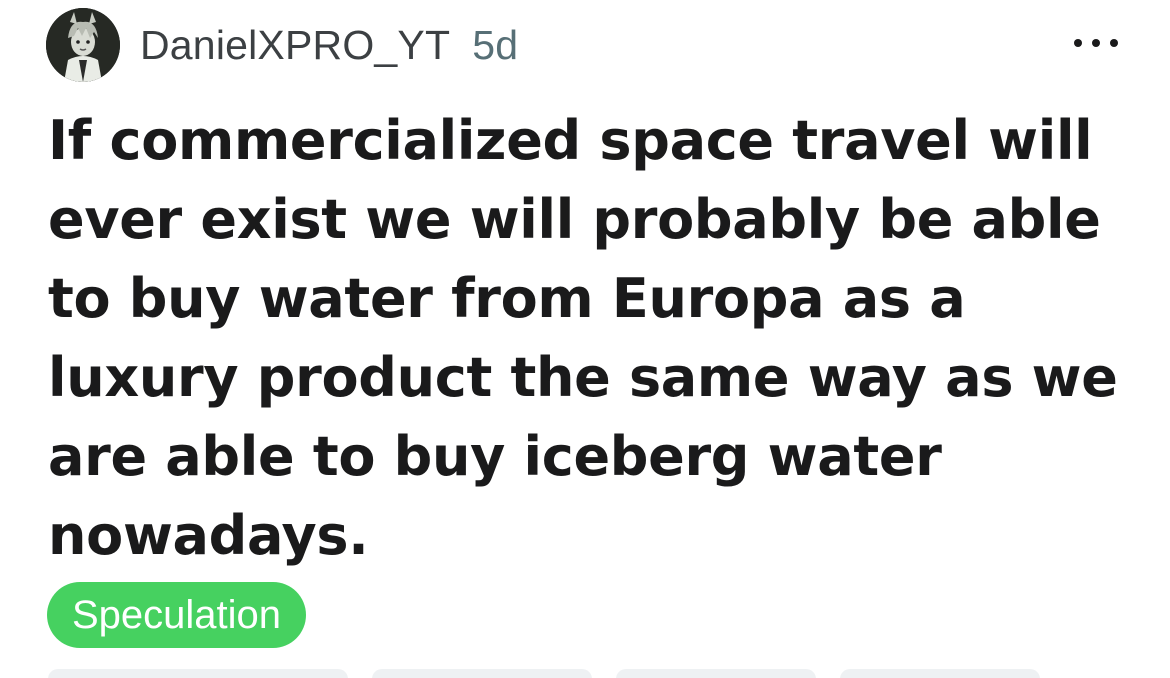 The width and height of the screenshot is (1170, 678). I want to click on share-button, so click(940, 673).